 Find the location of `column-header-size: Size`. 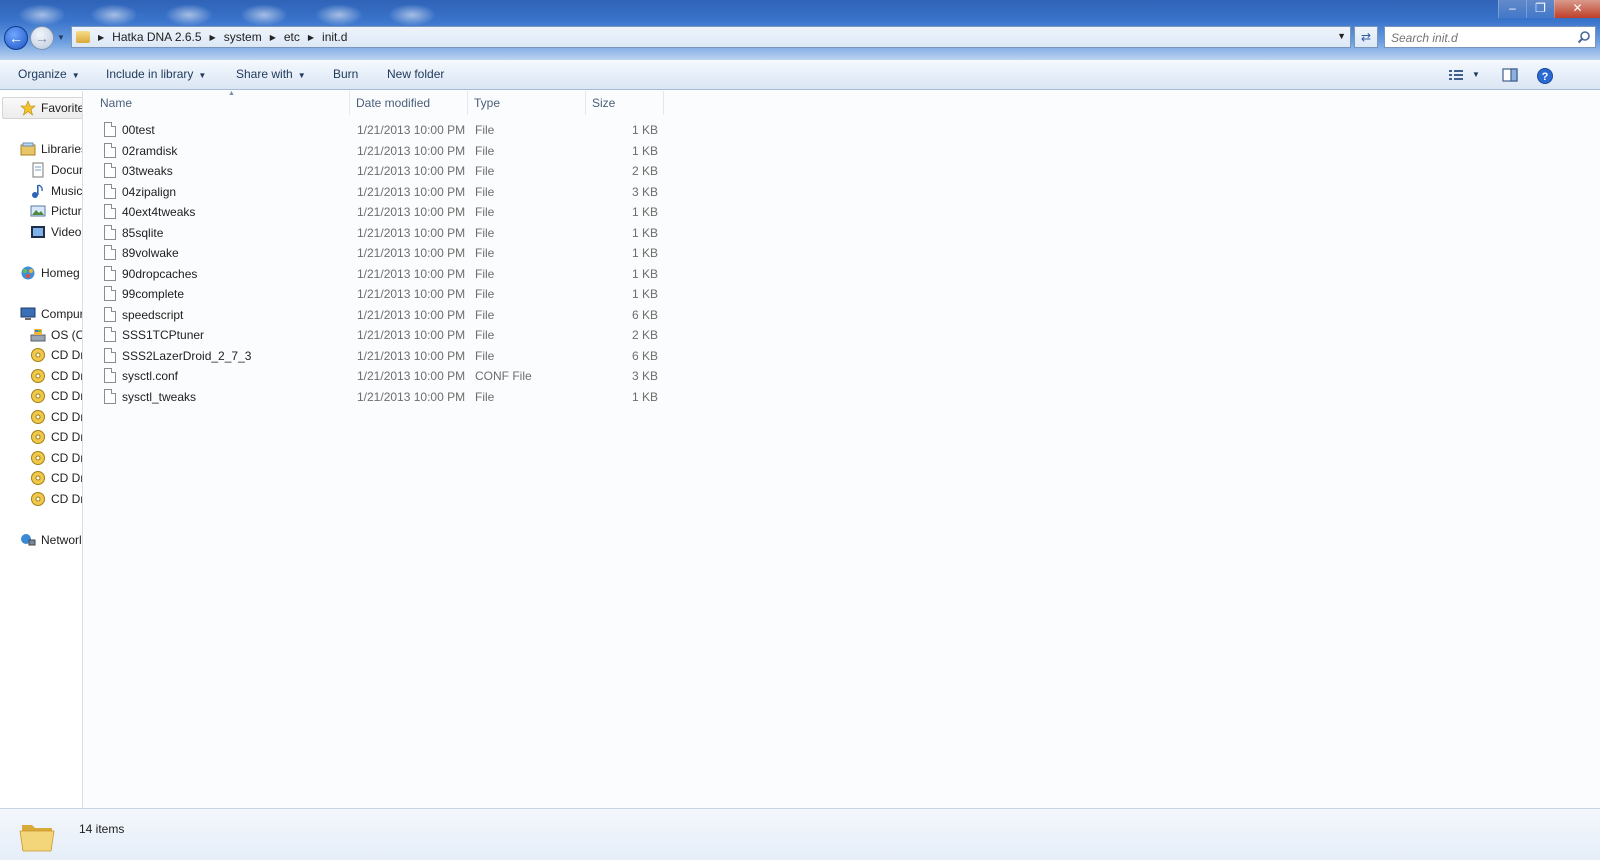

column-header-size: Size is located at coordinates (625, 103).